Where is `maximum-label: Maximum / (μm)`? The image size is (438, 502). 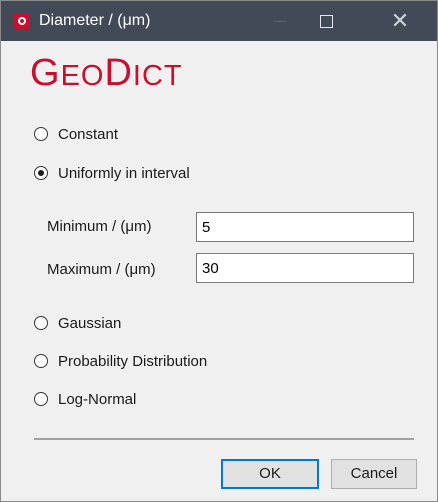
maximum-label: Maximum / (μm) is located at coordinates (101, 269).